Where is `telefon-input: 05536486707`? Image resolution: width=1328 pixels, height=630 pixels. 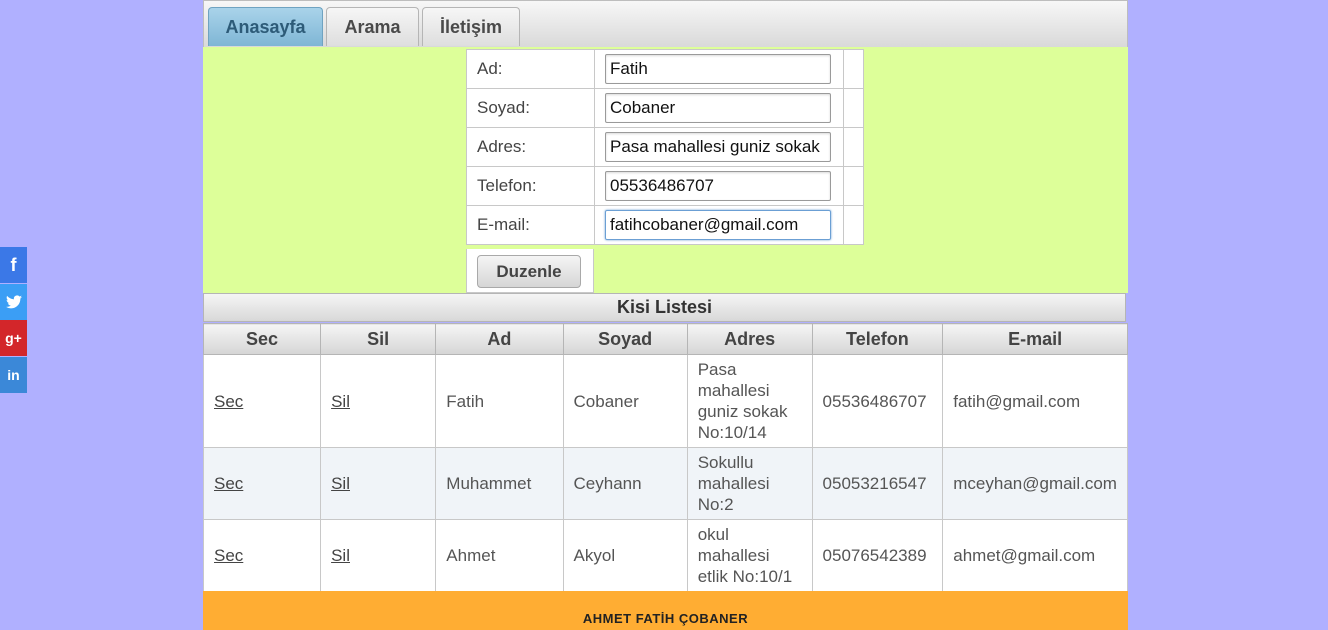 telefon-input: 05536486707 is located at coordinates (718, 186).